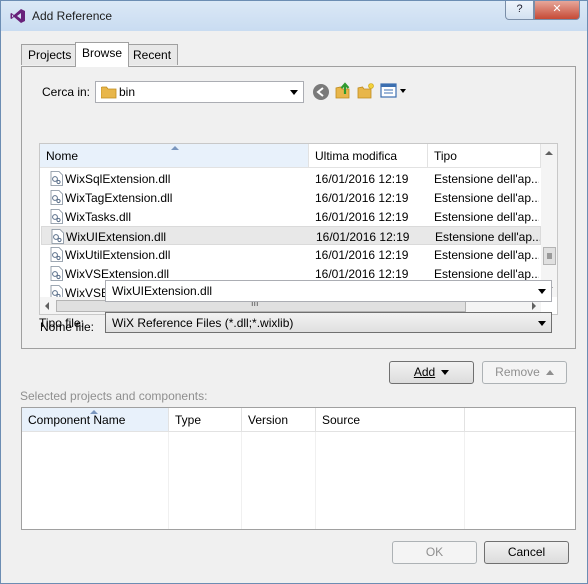  I want to click on back-arrow-icon, so click(321, 92).